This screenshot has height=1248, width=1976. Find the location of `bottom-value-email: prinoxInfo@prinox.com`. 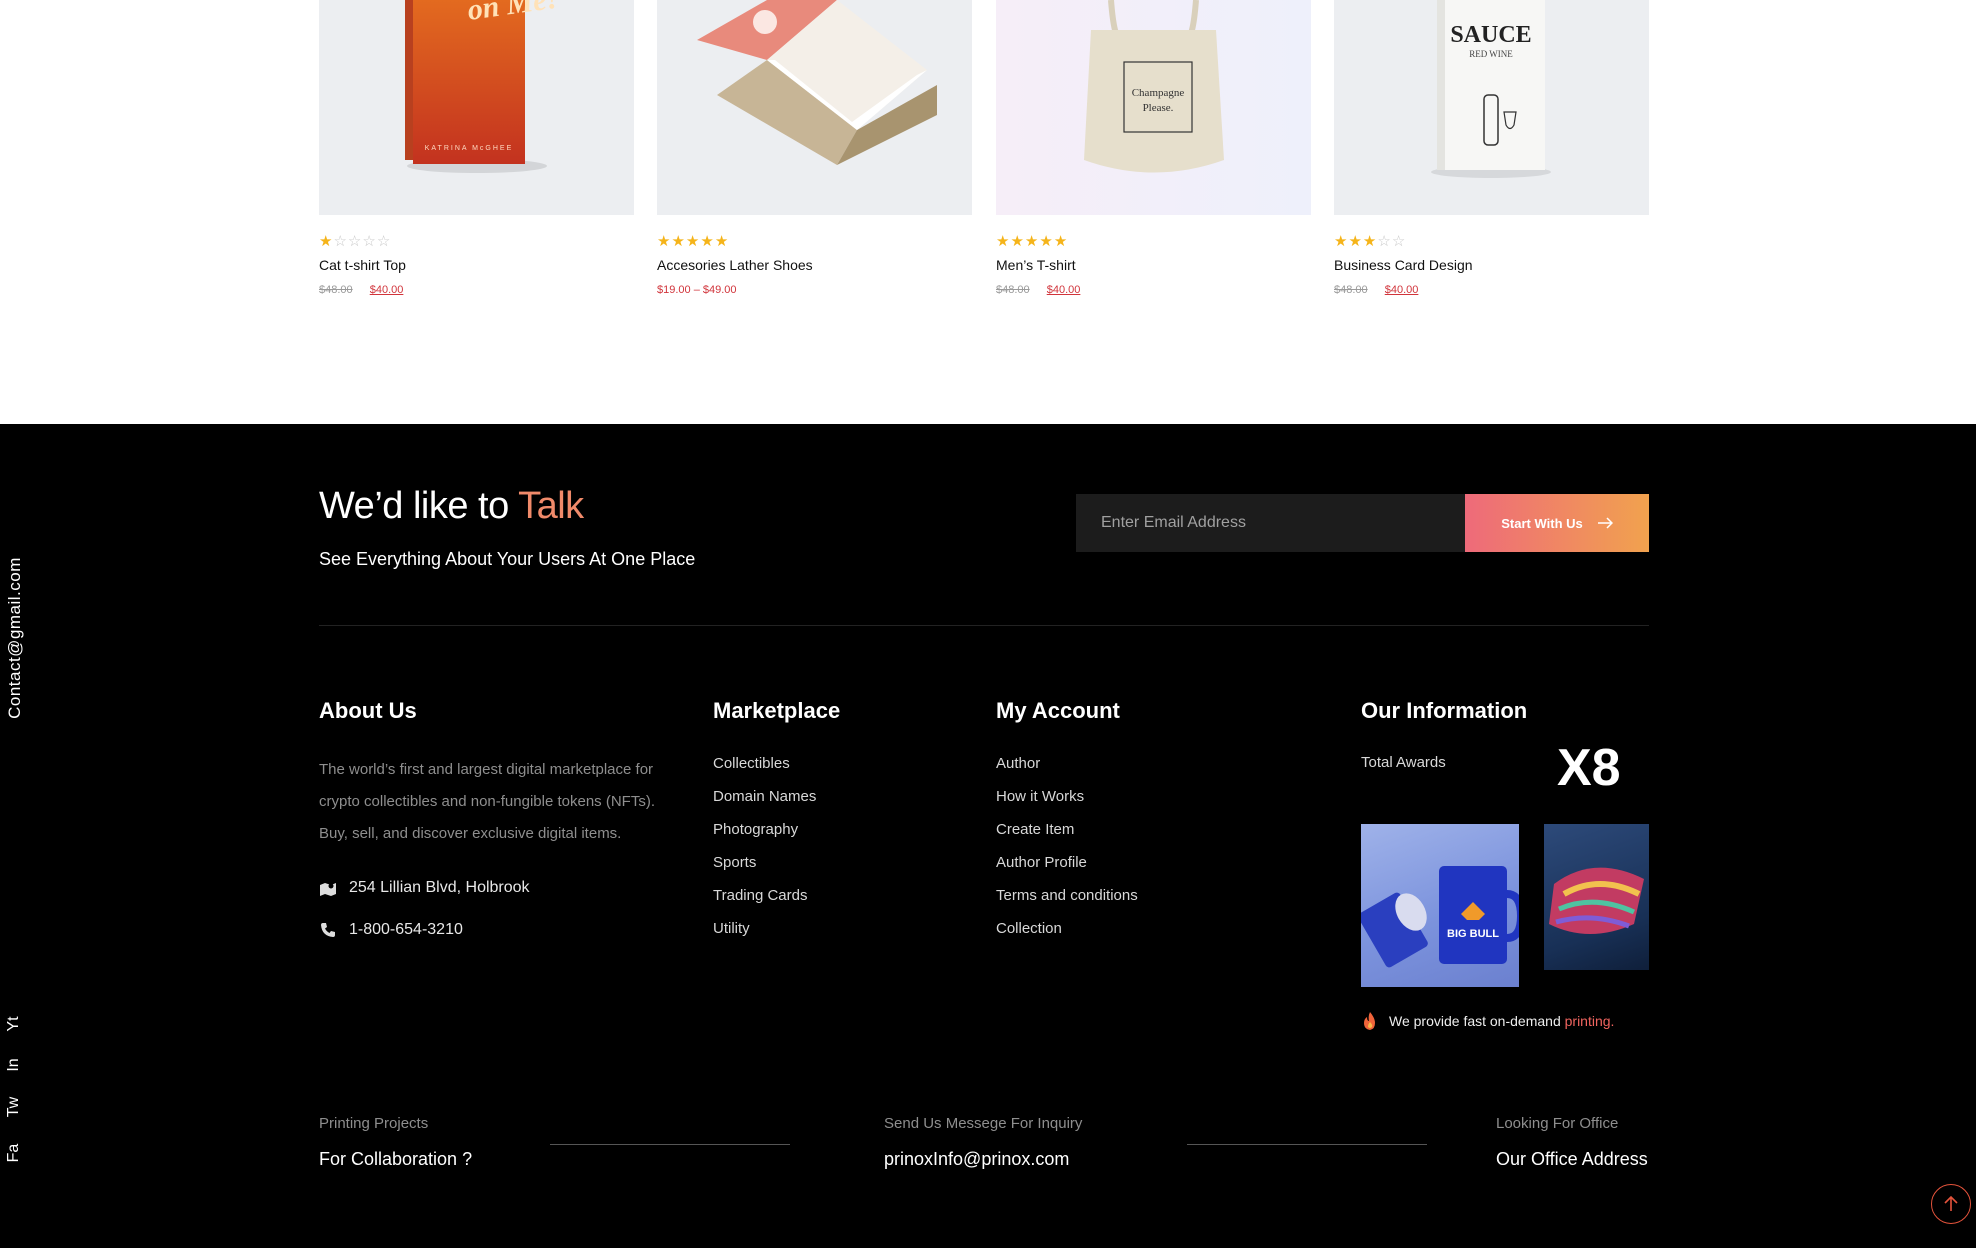

bottom-value-email: prinoxInfo@prinox.com is located at coordinates (976, 1159).